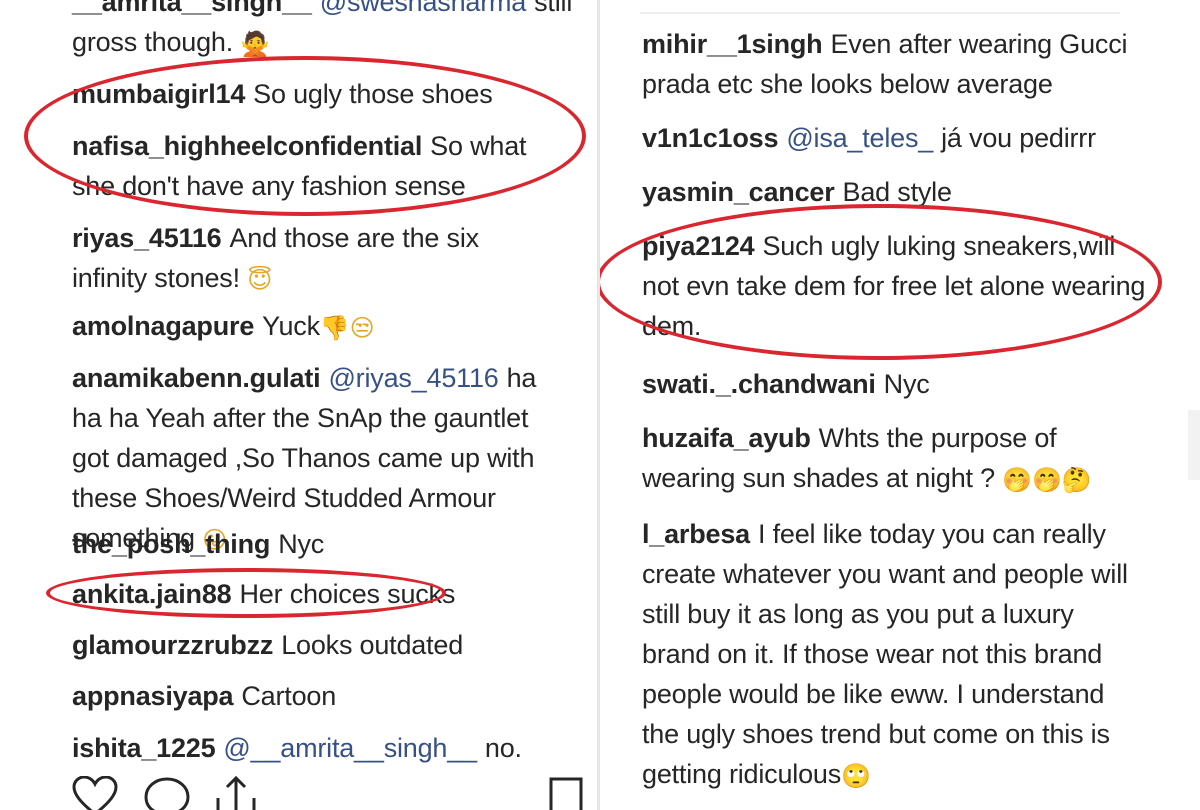 Image resolution: width=1200 pixels, height=810 pixels. I want to click on comment-username: yasmin_cancer, so click(738, 192).